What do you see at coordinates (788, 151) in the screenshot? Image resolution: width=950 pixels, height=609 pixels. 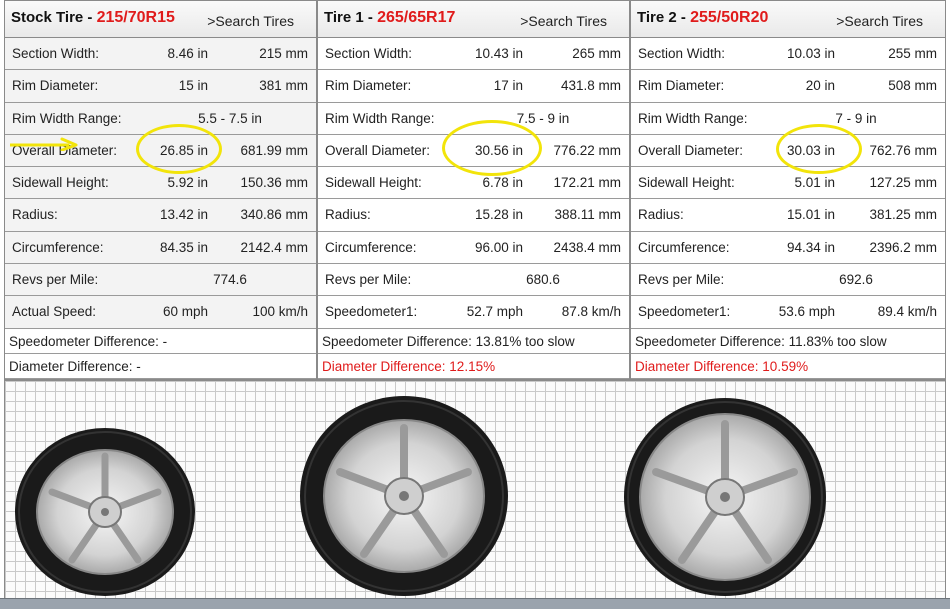 I see `overall-diameter-row: Overall Diameter: 30.03 in 762.76 mm` at bounding box center [788, 151].